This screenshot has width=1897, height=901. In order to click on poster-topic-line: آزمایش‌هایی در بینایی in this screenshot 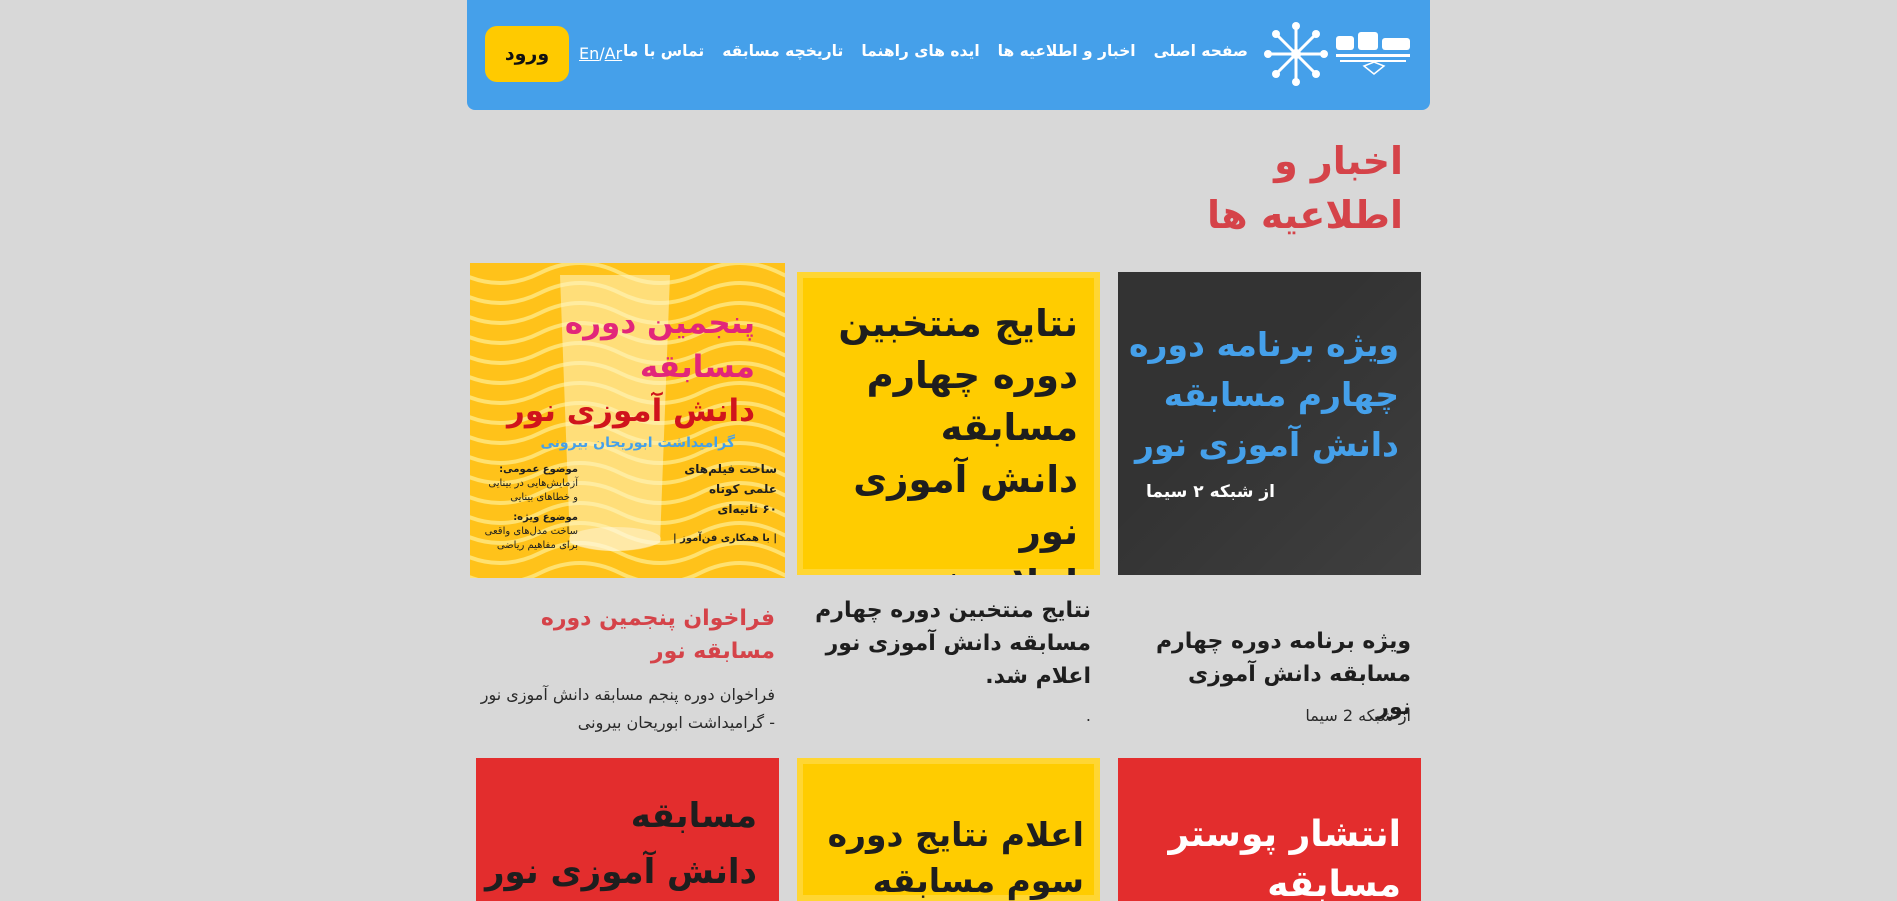, I will do `click(533, 483)`.